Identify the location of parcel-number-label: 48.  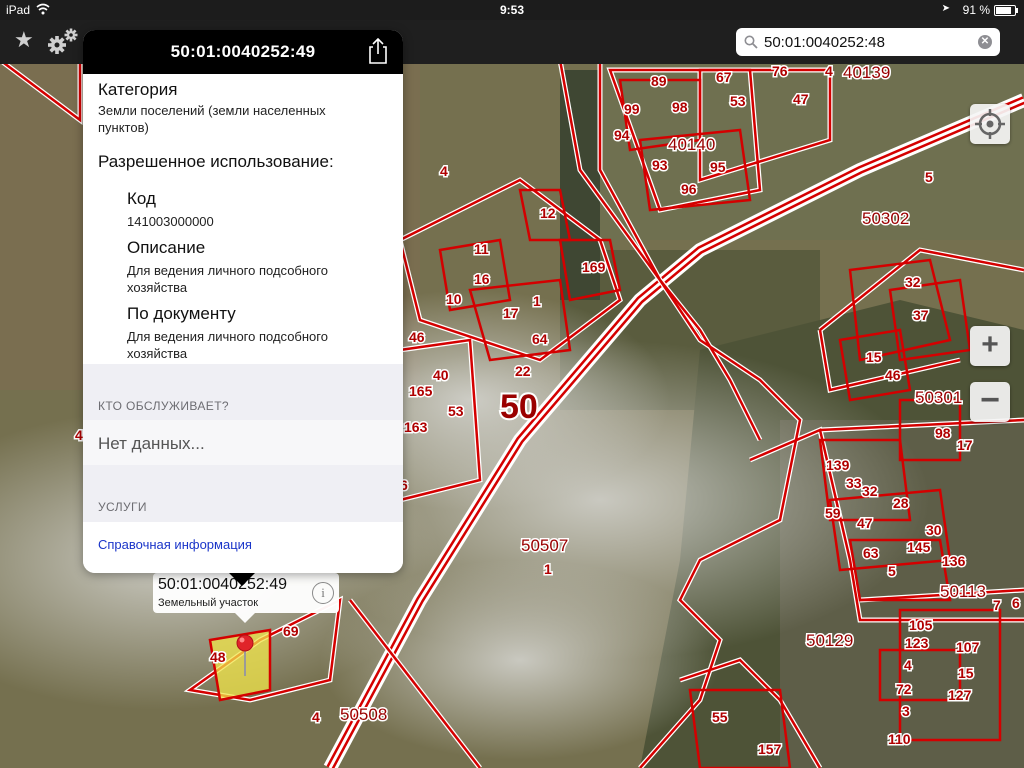
(218, 657).